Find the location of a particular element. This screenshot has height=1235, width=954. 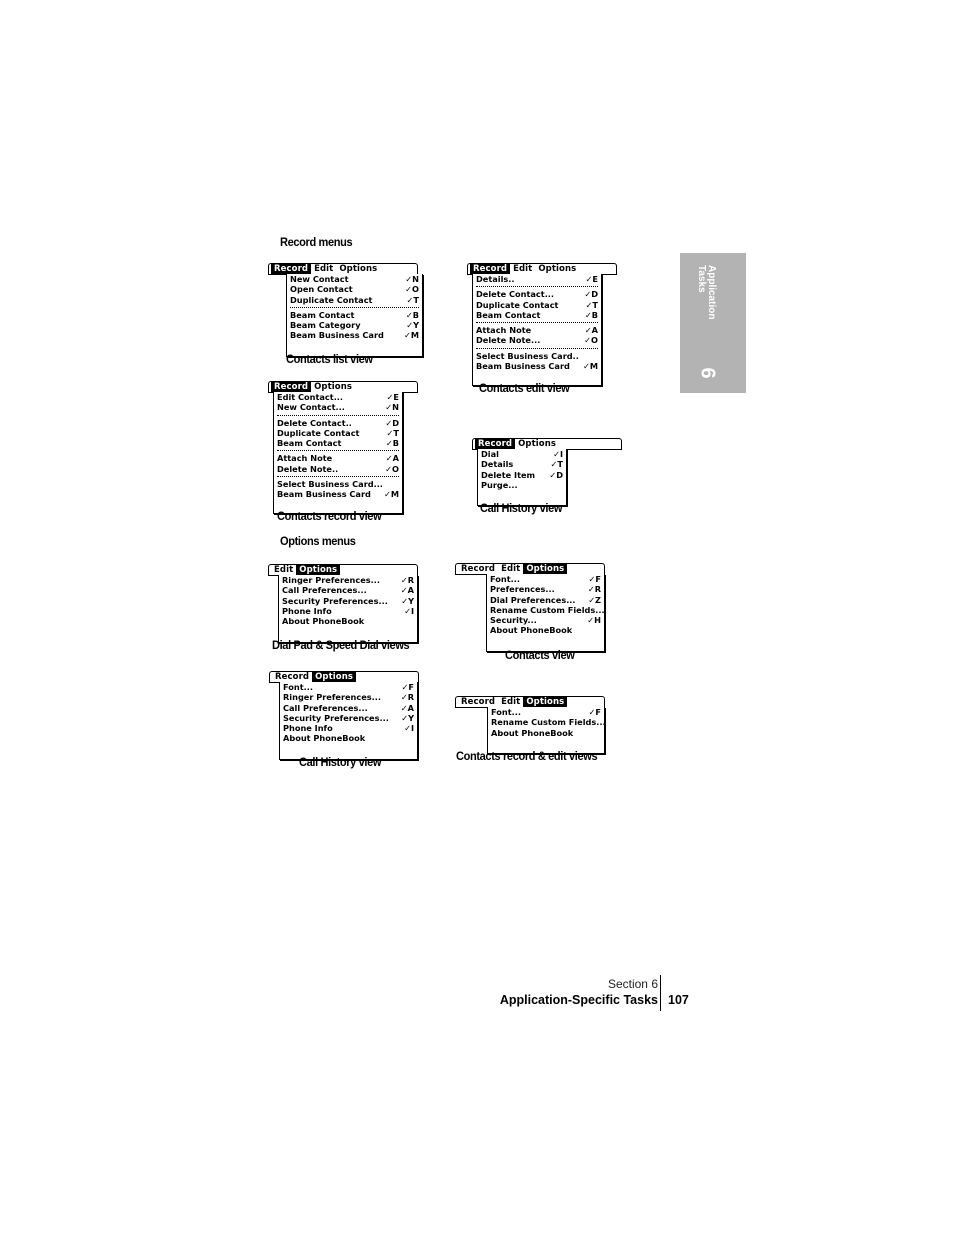

menu-item: New Contact ✓N is located at coordinates (354, 279).